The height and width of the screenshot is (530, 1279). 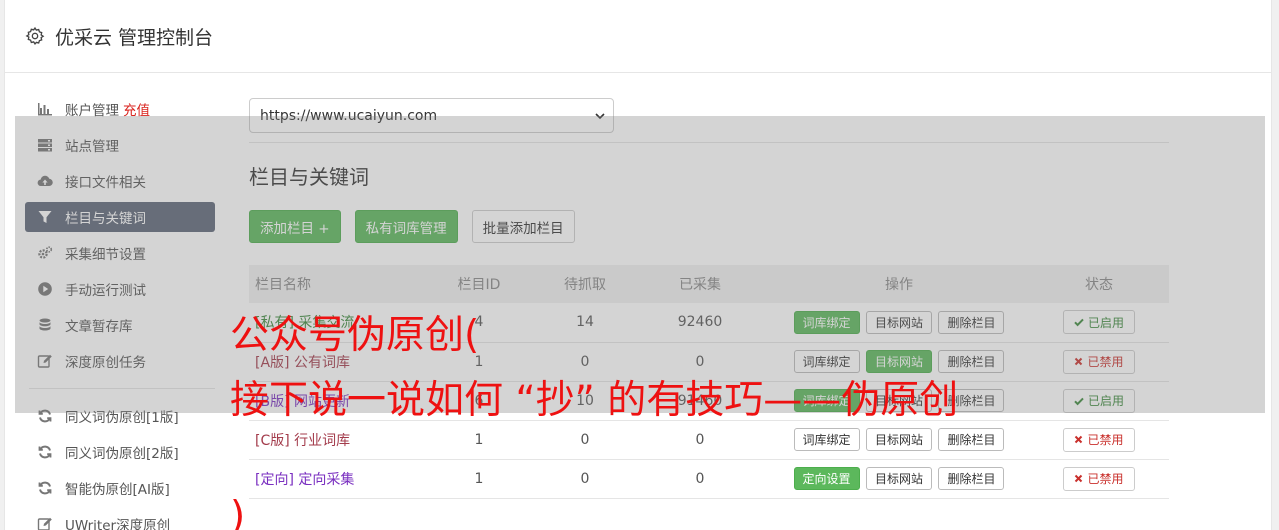 What do you see at coordinates (709, 142) in the screenshot?
I see `divider` at bounding box center [709, 142].